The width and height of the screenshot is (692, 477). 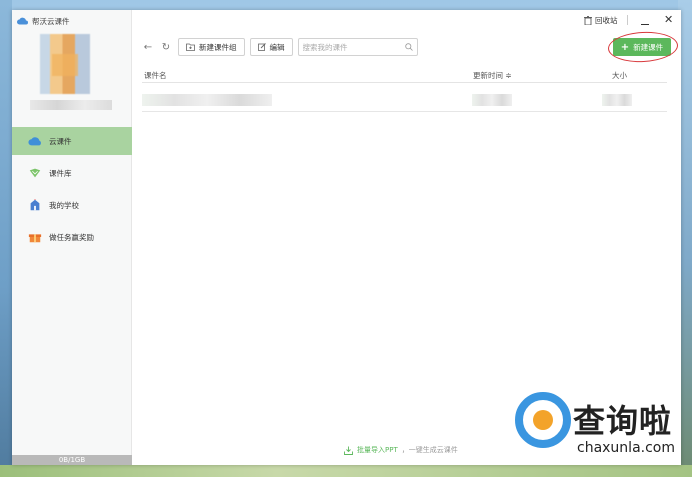 I want to click on sidebar-item-my-school: 我的学校, so click(x=72, y=205).